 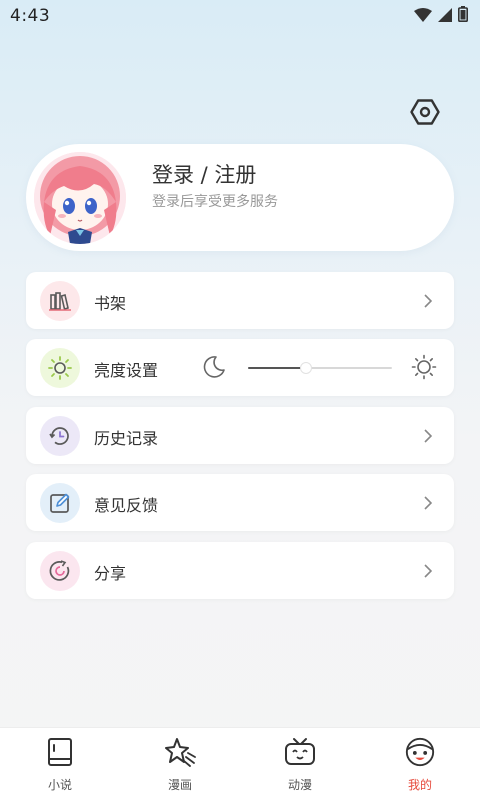 I want to click on menu-label-bookshelf: 书架, so click(x=110, y=303).